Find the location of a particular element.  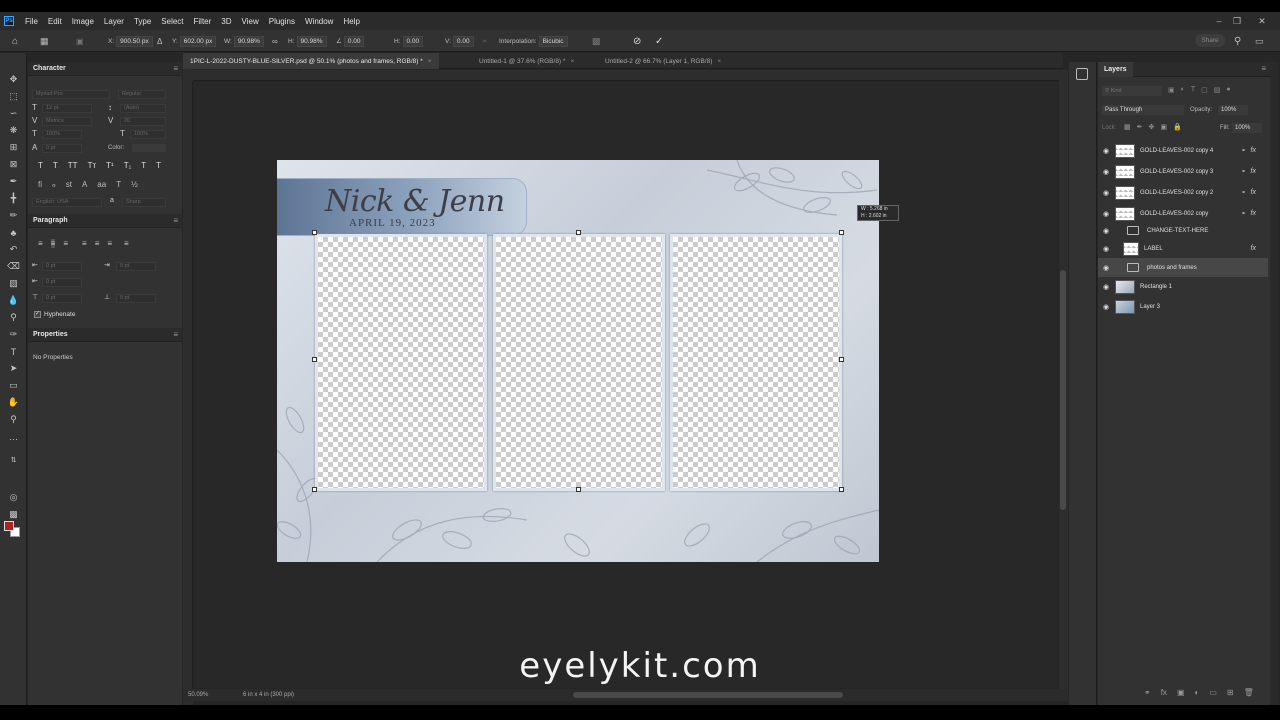

paragraph-panel-header: Paragraph ≡ is located at coordinates (105, 221).